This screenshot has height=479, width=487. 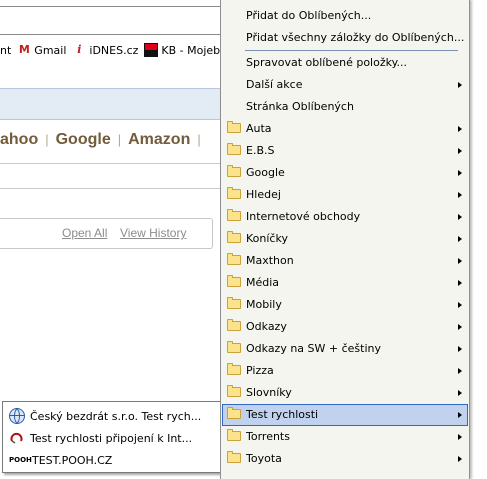 I want to click on folder-item-google: Google, so click(x=345, y=173).